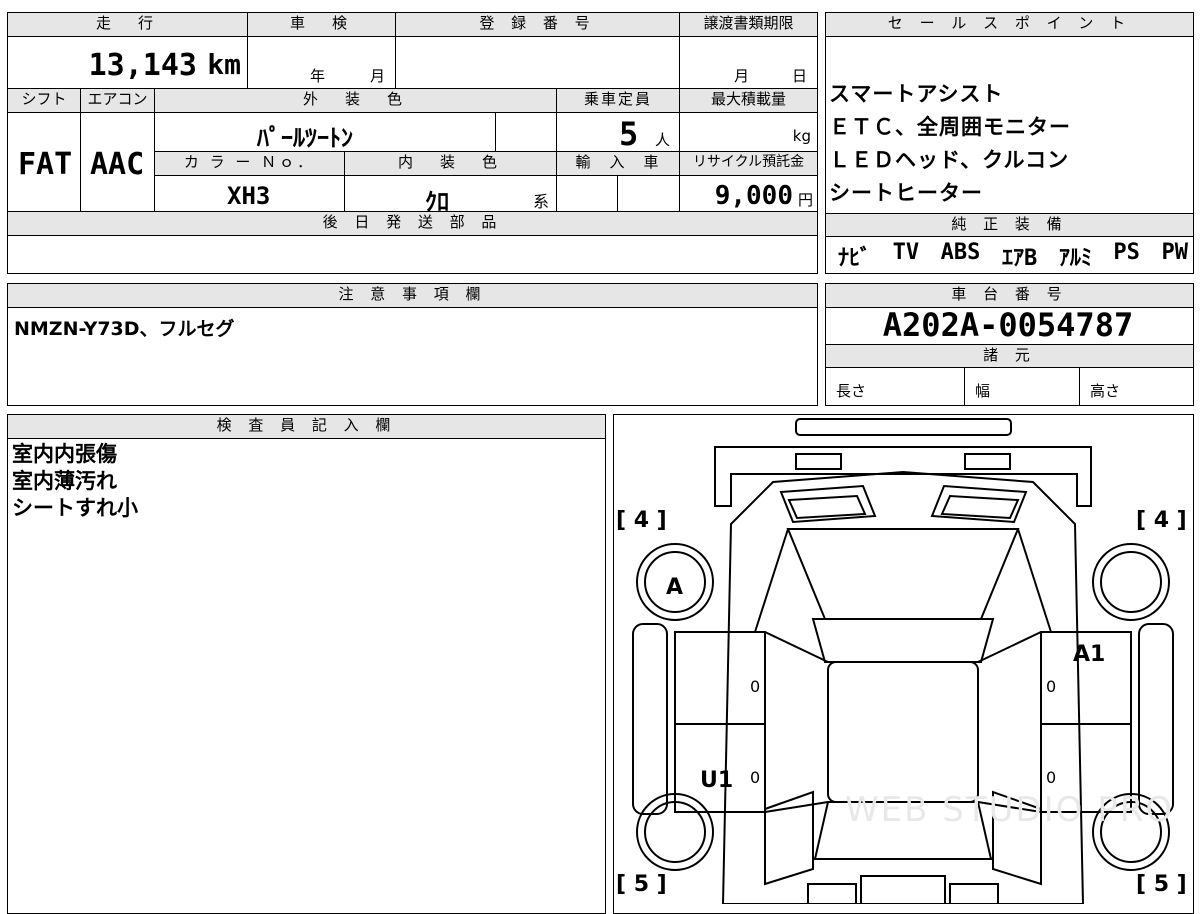  I want to click on color-no-header: カ ラ ー Ｎｏ．, so click(249, 163).